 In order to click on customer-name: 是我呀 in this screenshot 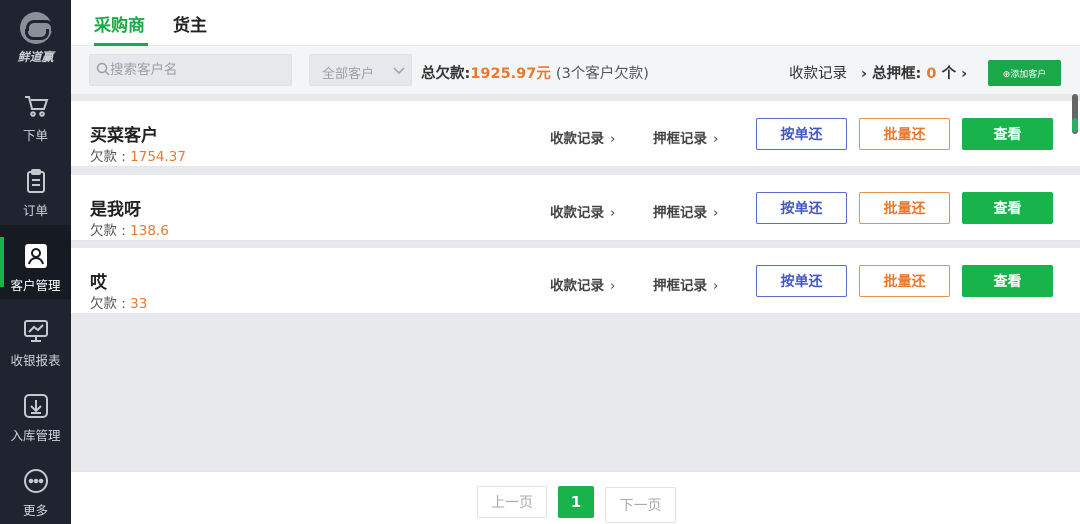, I will do `click(115, 210)`.